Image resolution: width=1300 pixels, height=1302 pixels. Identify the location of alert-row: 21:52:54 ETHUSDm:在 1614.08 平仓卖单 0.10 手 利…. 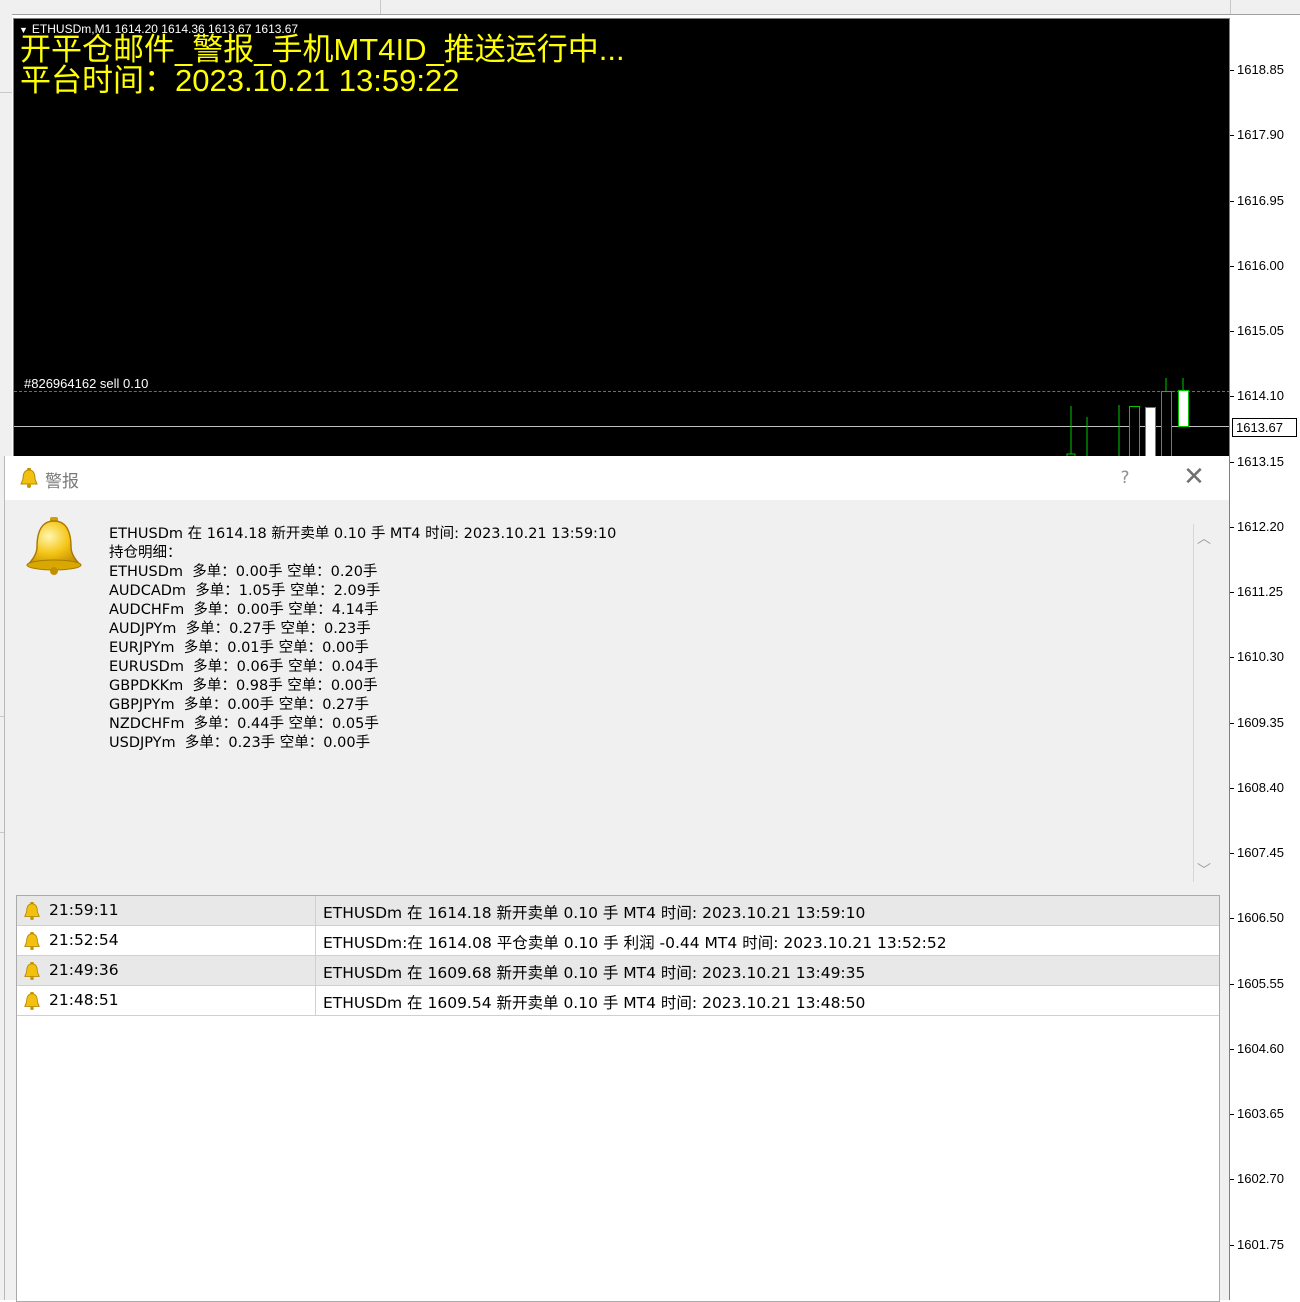
(618, 941).